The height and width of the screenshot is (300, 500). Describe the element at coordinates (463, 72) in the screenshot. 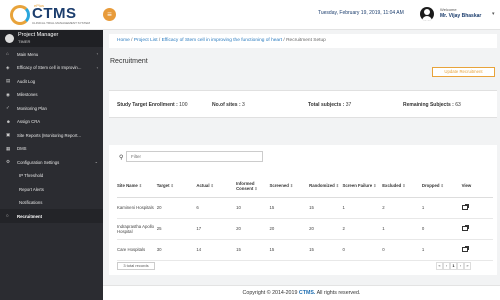

I see `update-recruitment-button: Update Recruitment` at that location.